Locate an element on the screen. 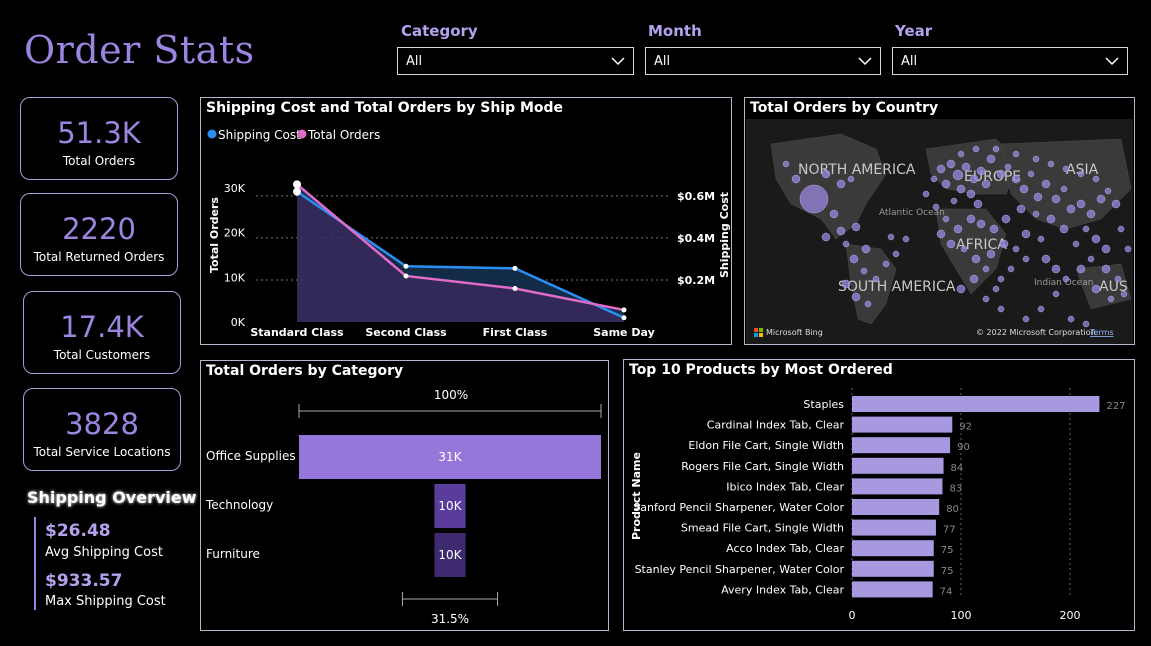 The height and width of the screenshot is (646, 1151). x-tick-label: Same Day is located at coordinates (623, 332).